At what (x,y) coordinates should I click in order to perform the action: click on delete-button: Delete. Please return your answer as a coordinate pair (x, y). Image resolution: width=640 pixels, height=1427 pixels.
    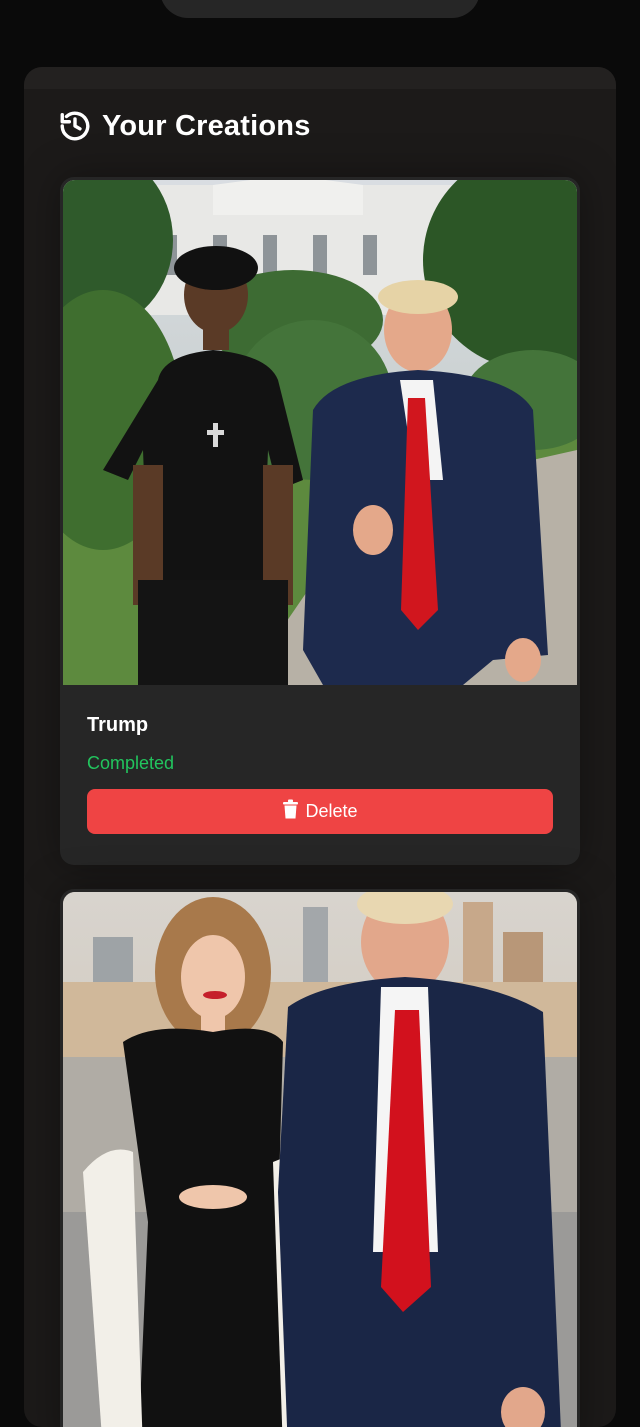
    Looking at the image, I should click on (320, 811).